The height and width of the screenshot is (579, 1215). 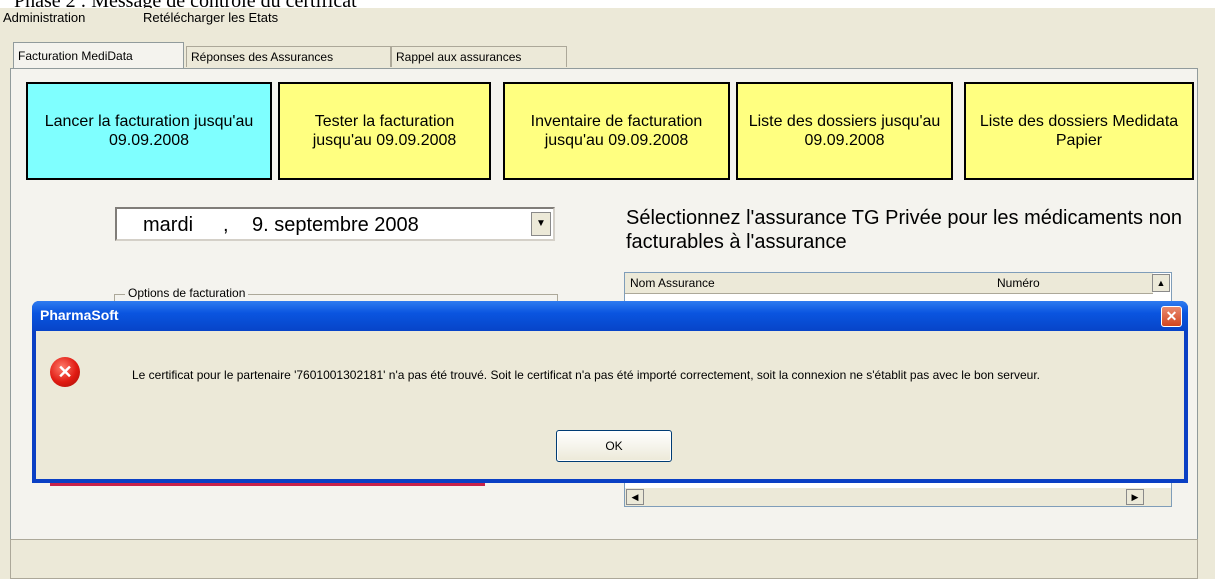 I want to click on liste-dossiers-button: Liste des dossiers jusqu'au 09.09.2008, so click(x=844, y=131).